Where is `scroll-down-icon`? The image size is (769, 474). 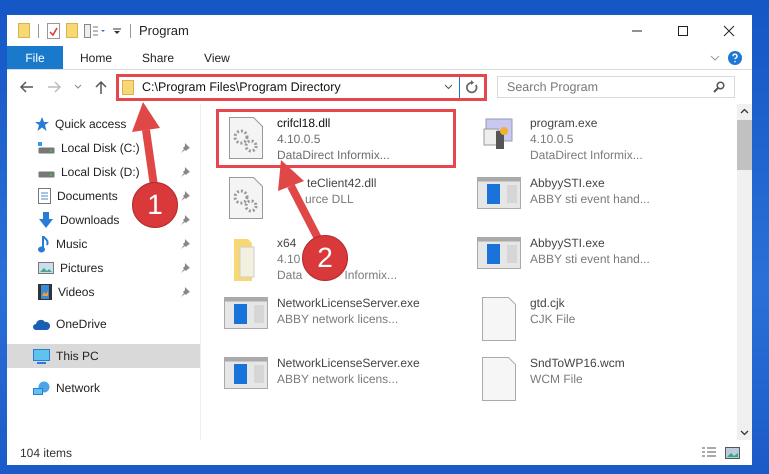 scroll-down-icon is located at coordinates (744, 433).